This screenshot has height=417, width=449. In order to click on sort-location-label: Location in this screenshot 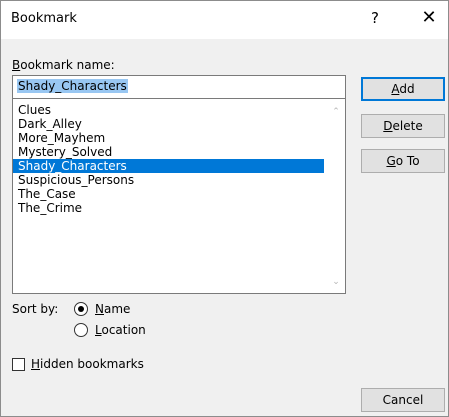, I will do `click(120, 330)`.